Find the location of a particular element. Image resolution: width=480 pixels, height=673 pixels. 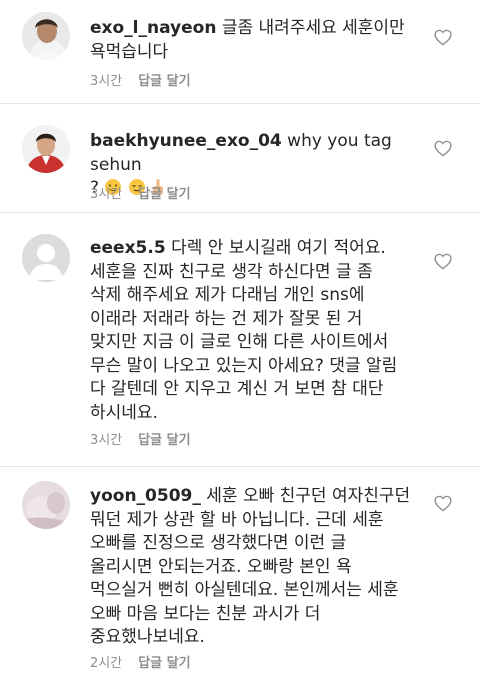

timestamp: 2시간 is located at coordinates (106, 663).